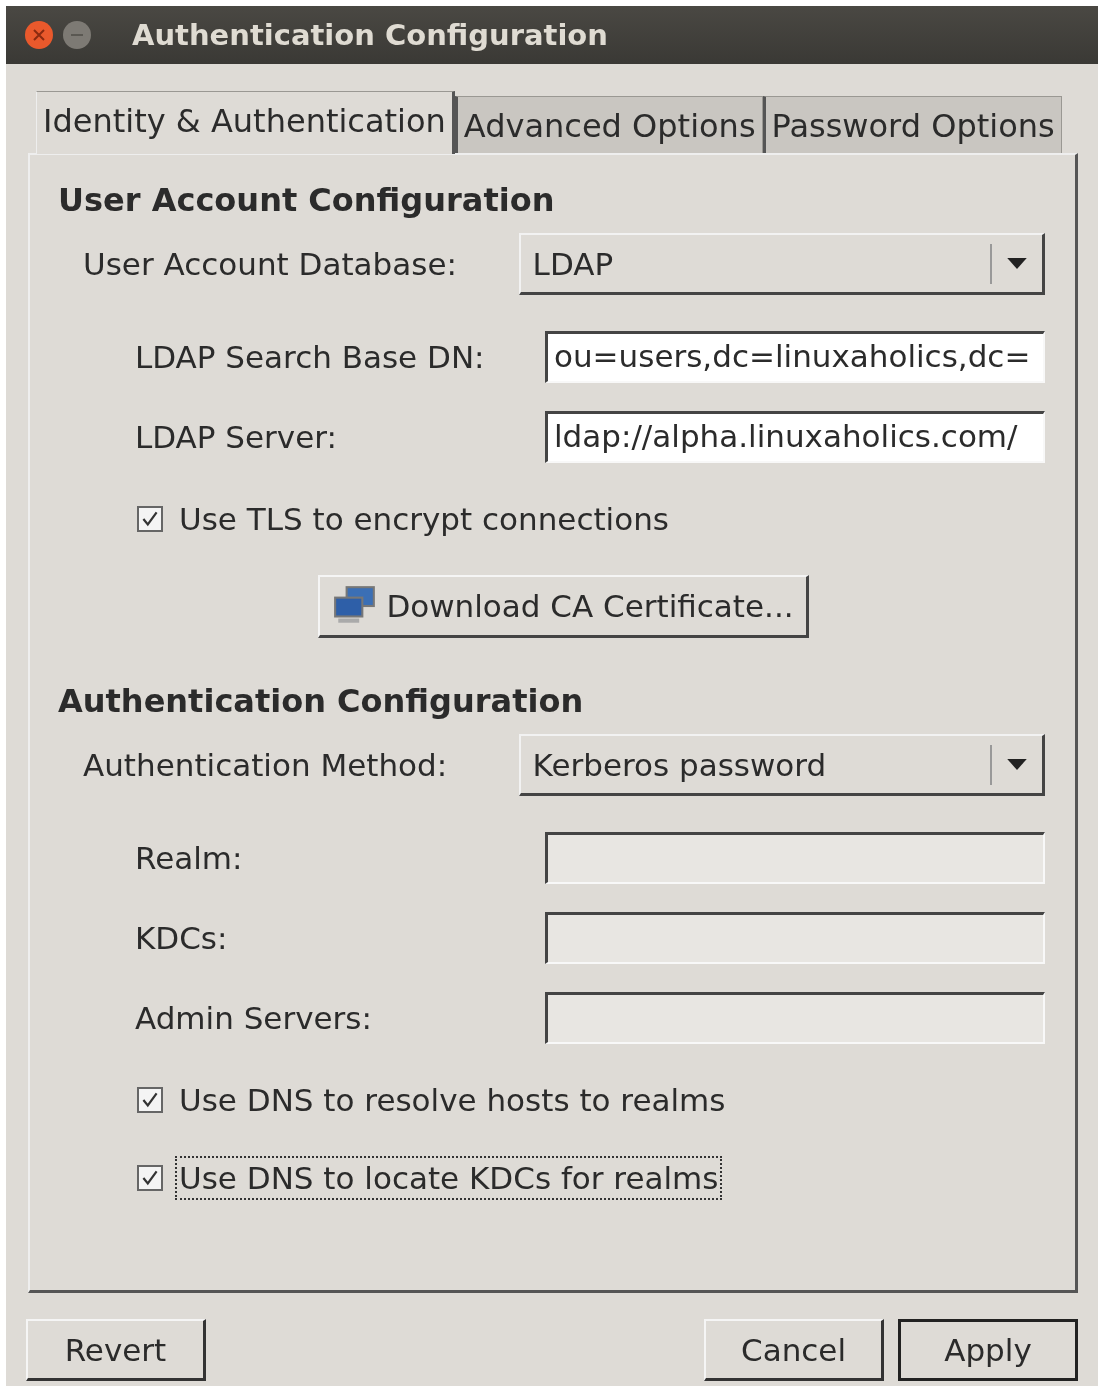 This screenshot has height=1386, width=1098. Describe the element at coordinates (245, 122) in the screenshot. I see `tab: Identity & Authentication` at that location.